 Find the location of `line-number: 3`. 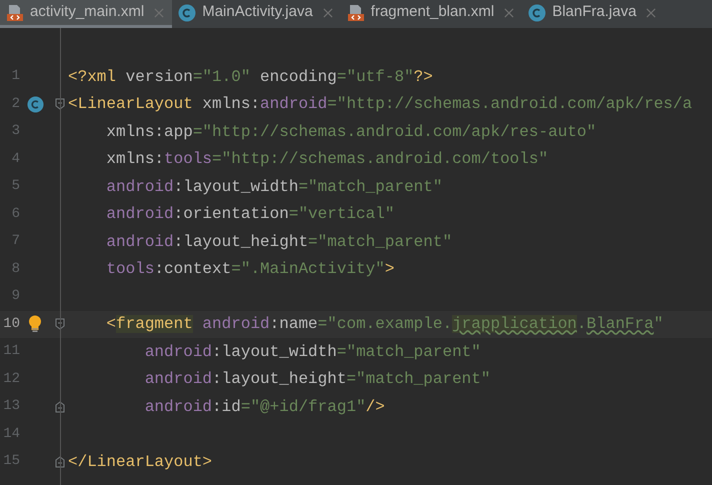

line-number: 3 is located at coordinates (16, 132).